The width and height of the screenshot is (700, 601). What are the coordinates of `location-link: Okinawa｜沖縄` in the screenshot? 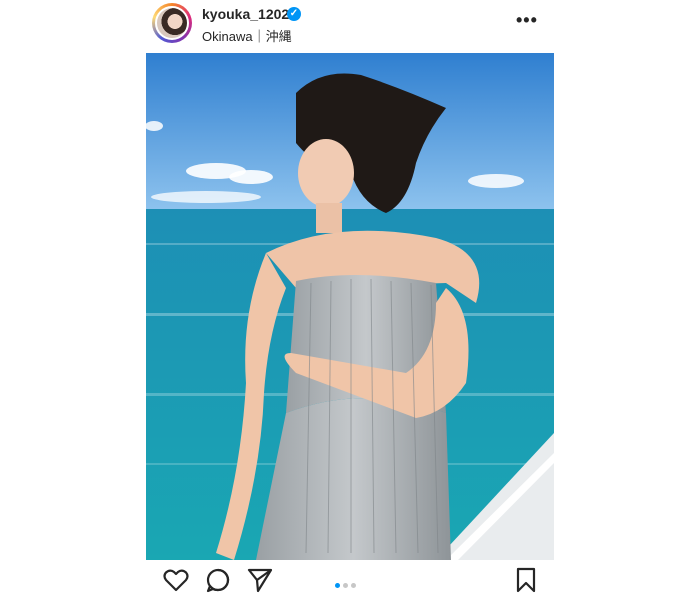 It's located at (247, 35).